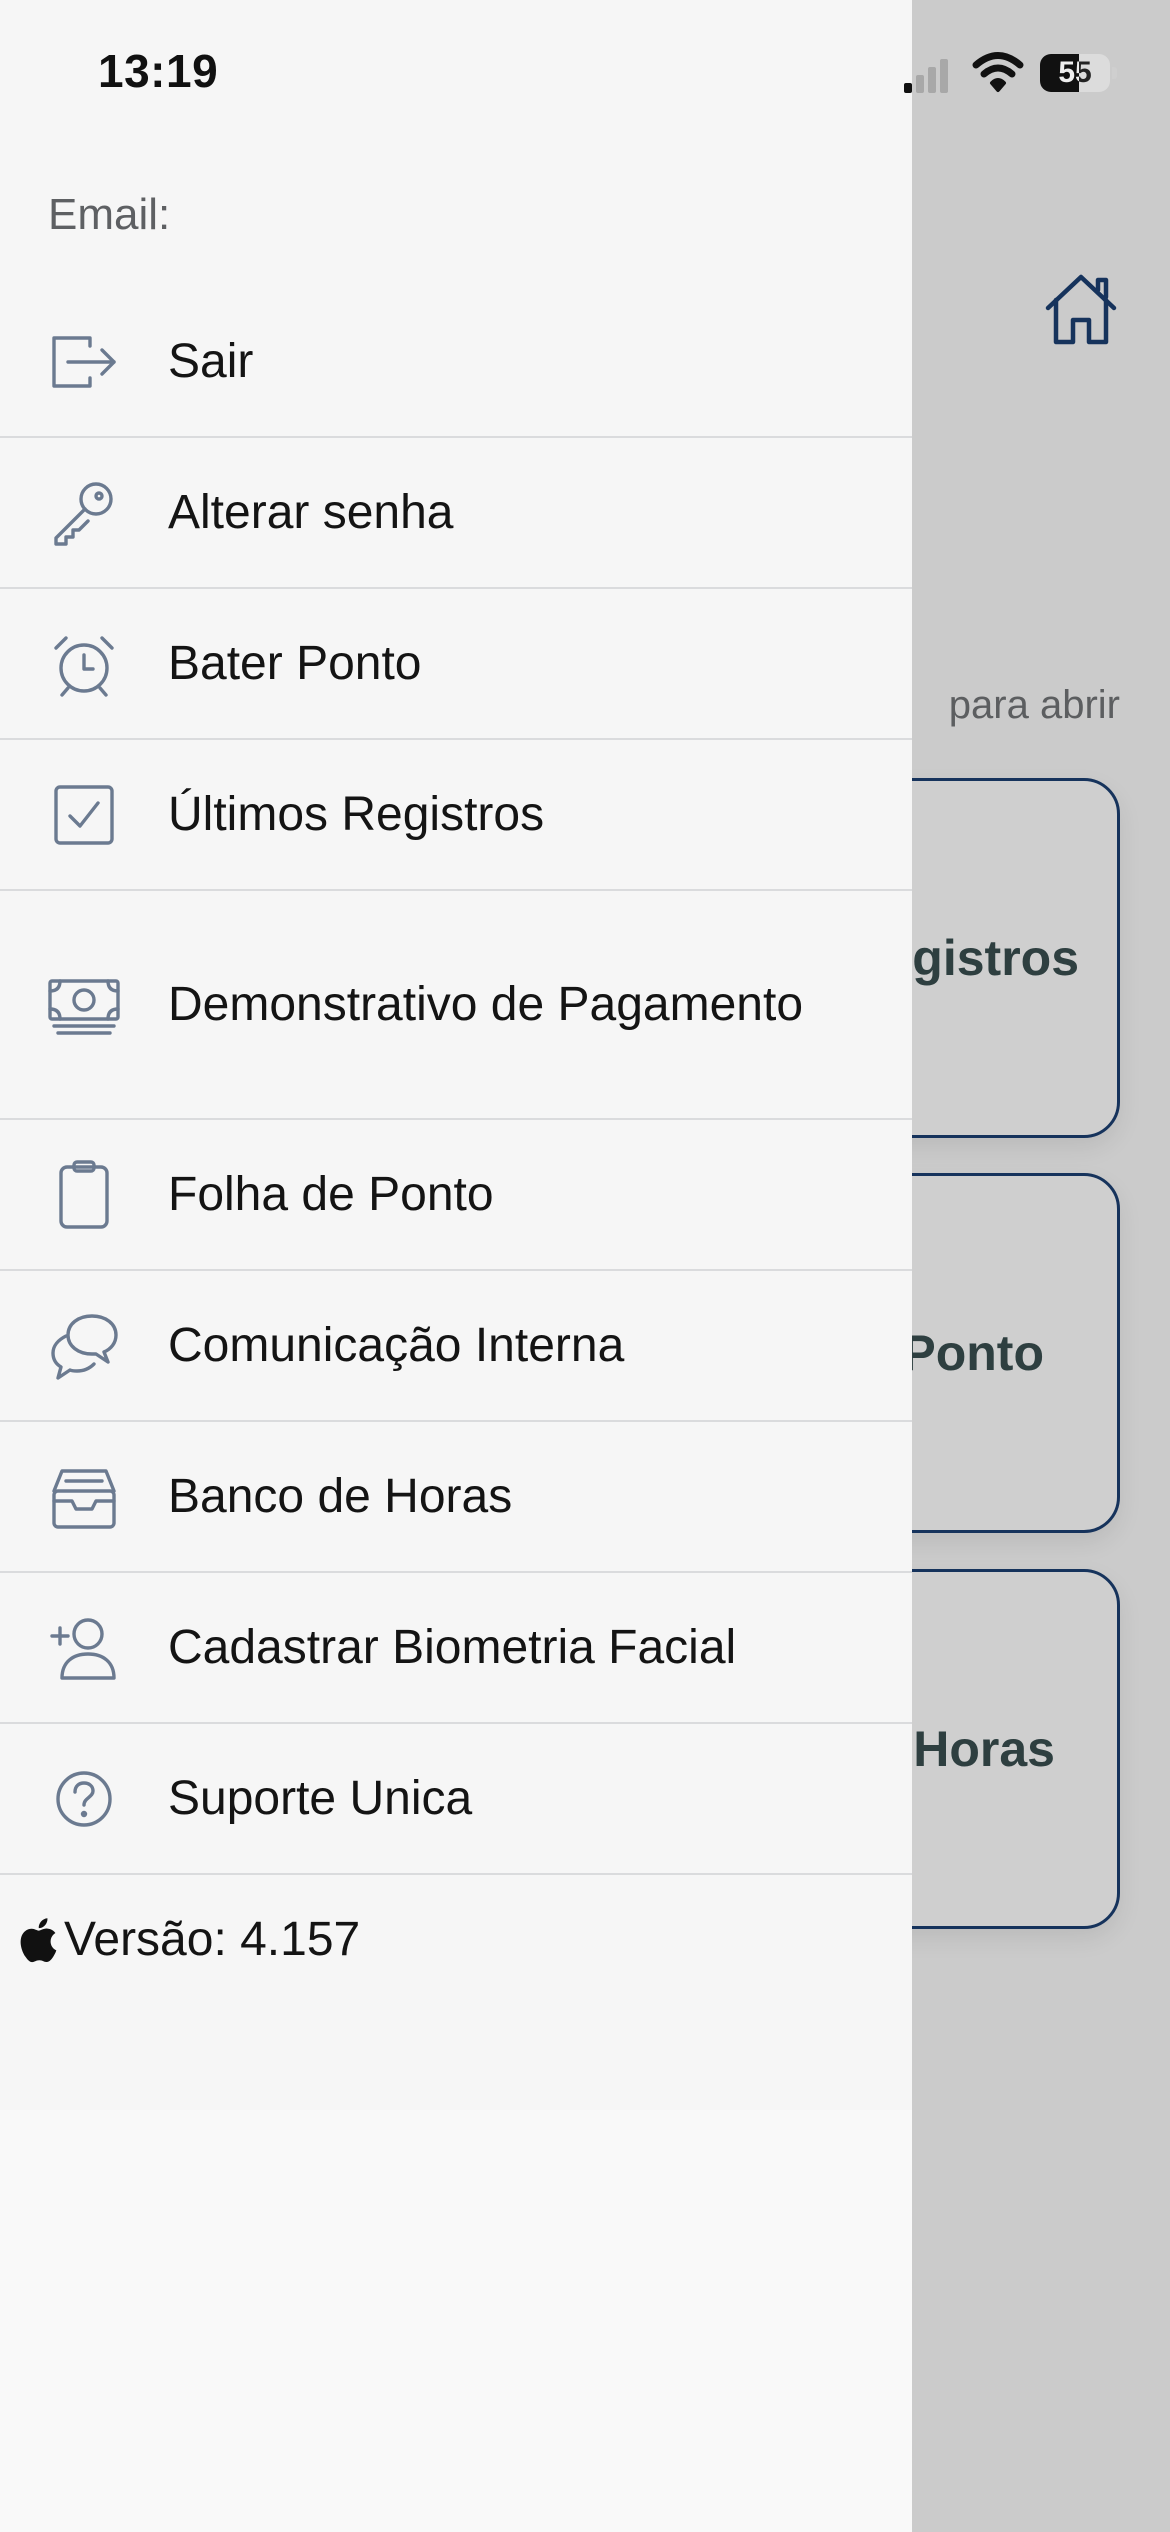 The width and height of the screenshot is (1170, 2532). What do you see at coordinates (926, 76) in the screenshot?
I see `cellular-signal-icon` at bounding box center [926, 76].